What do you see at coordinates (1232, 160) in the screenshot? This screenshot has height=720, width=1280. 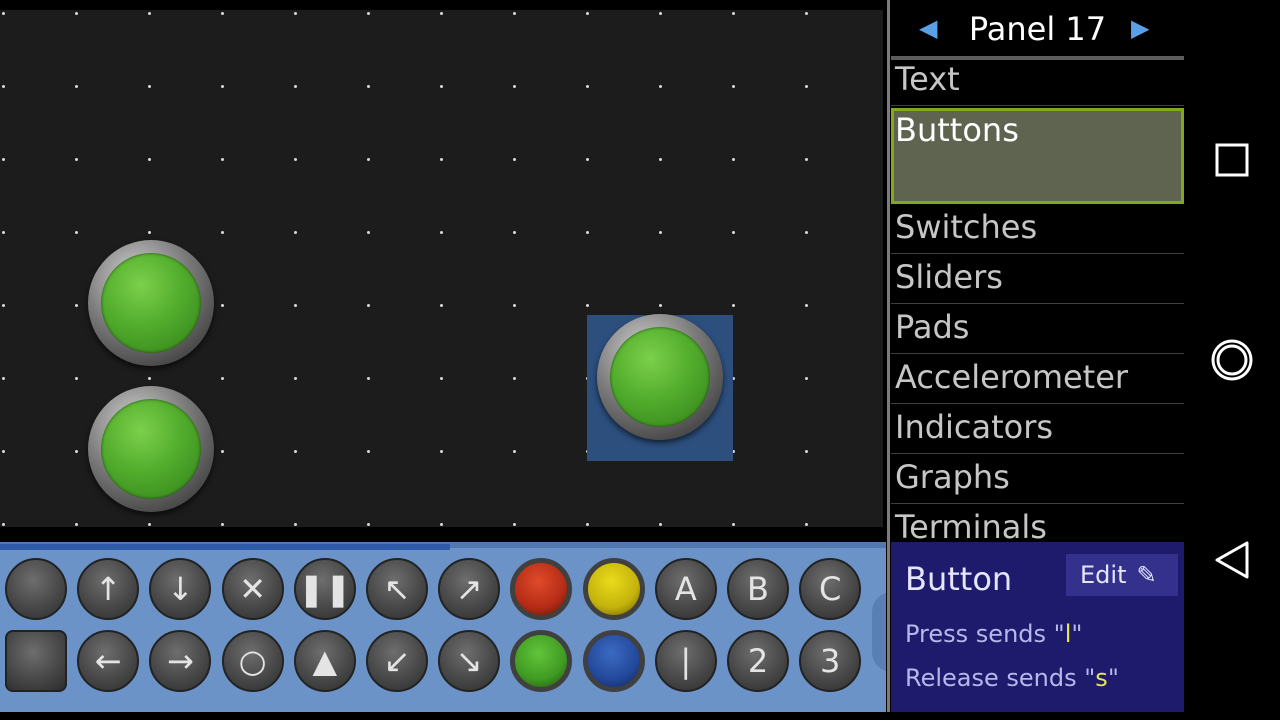 I see `square-icon` at bounding box center [1232, 160].